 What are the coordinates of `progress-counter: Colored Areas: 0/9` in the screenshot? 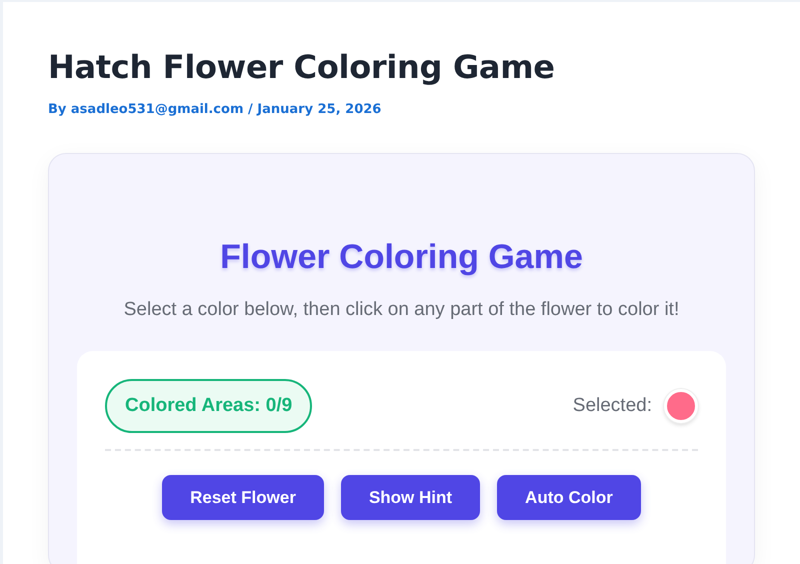 It's located at (208, 406).